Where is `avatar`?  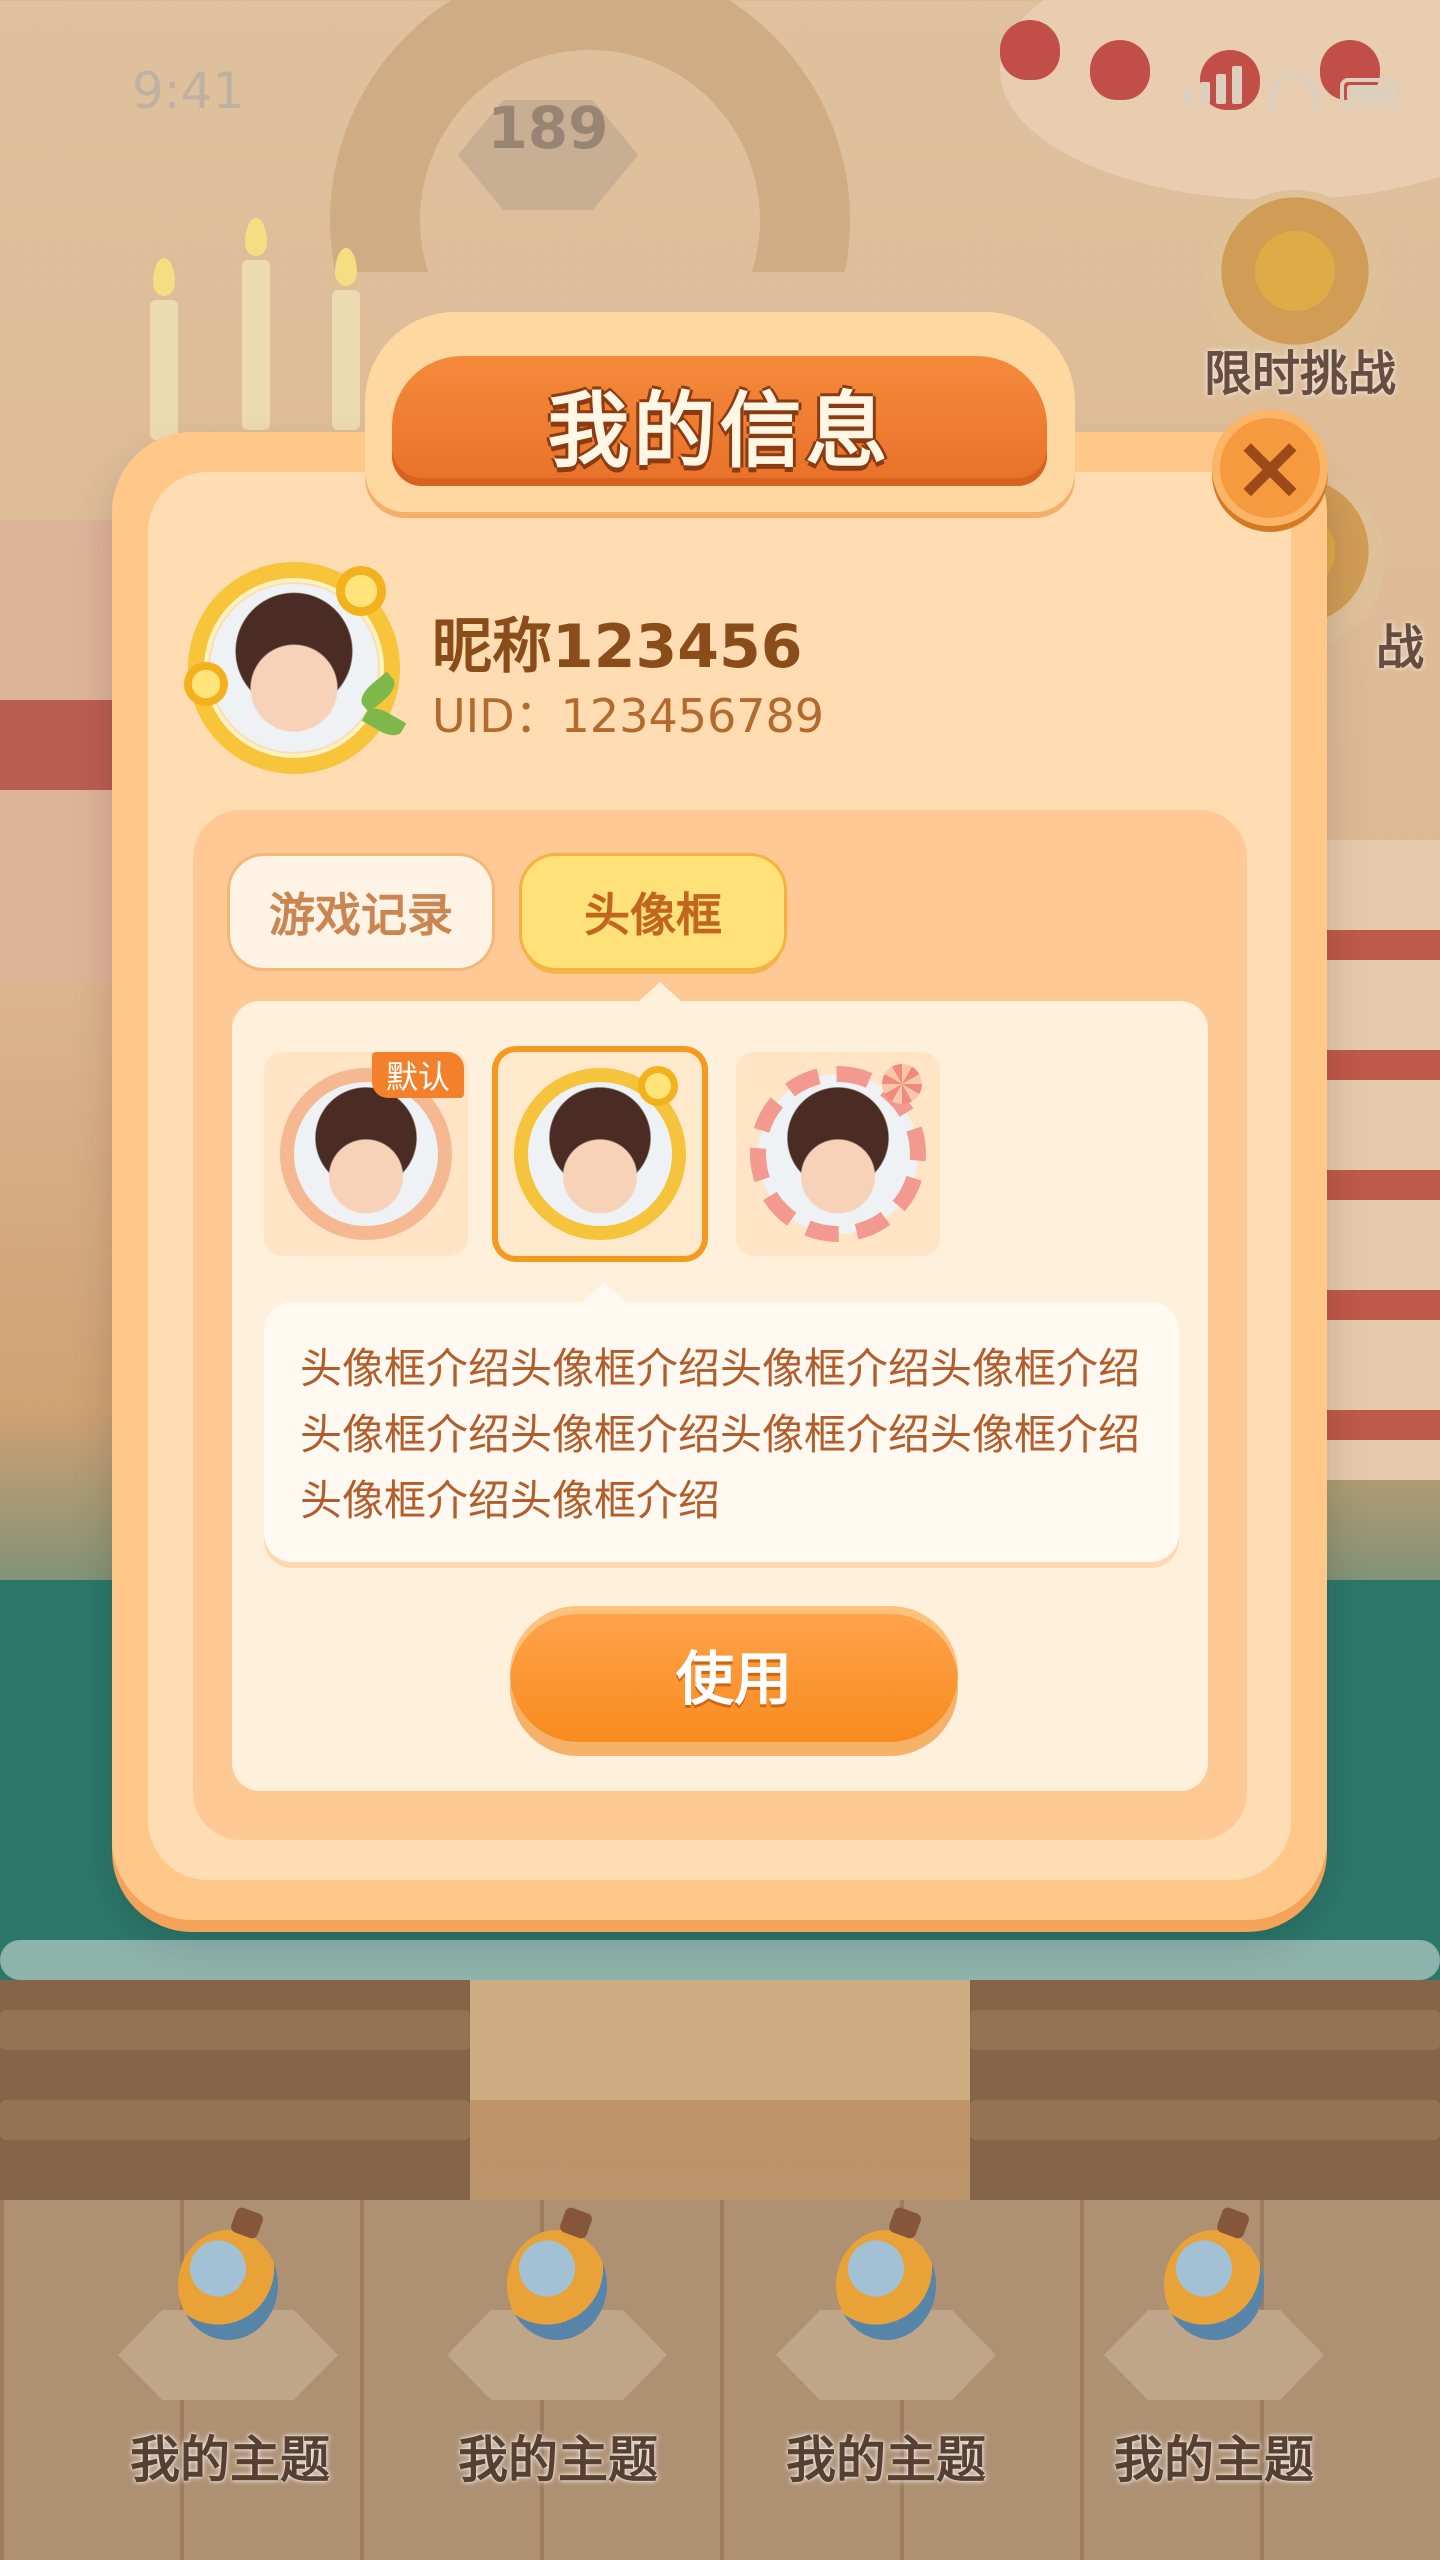 avatar is located at coordinates (295, 668).